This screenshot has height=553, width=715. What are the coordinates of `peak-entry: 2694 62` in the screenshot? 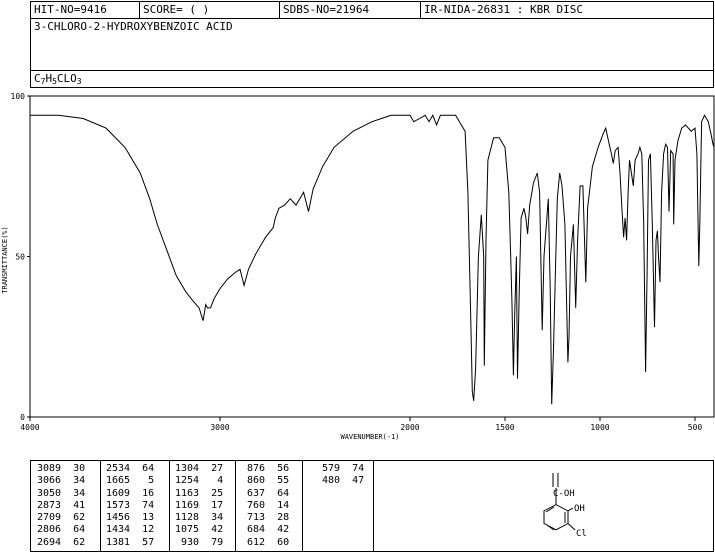 It's located at (61, 542).